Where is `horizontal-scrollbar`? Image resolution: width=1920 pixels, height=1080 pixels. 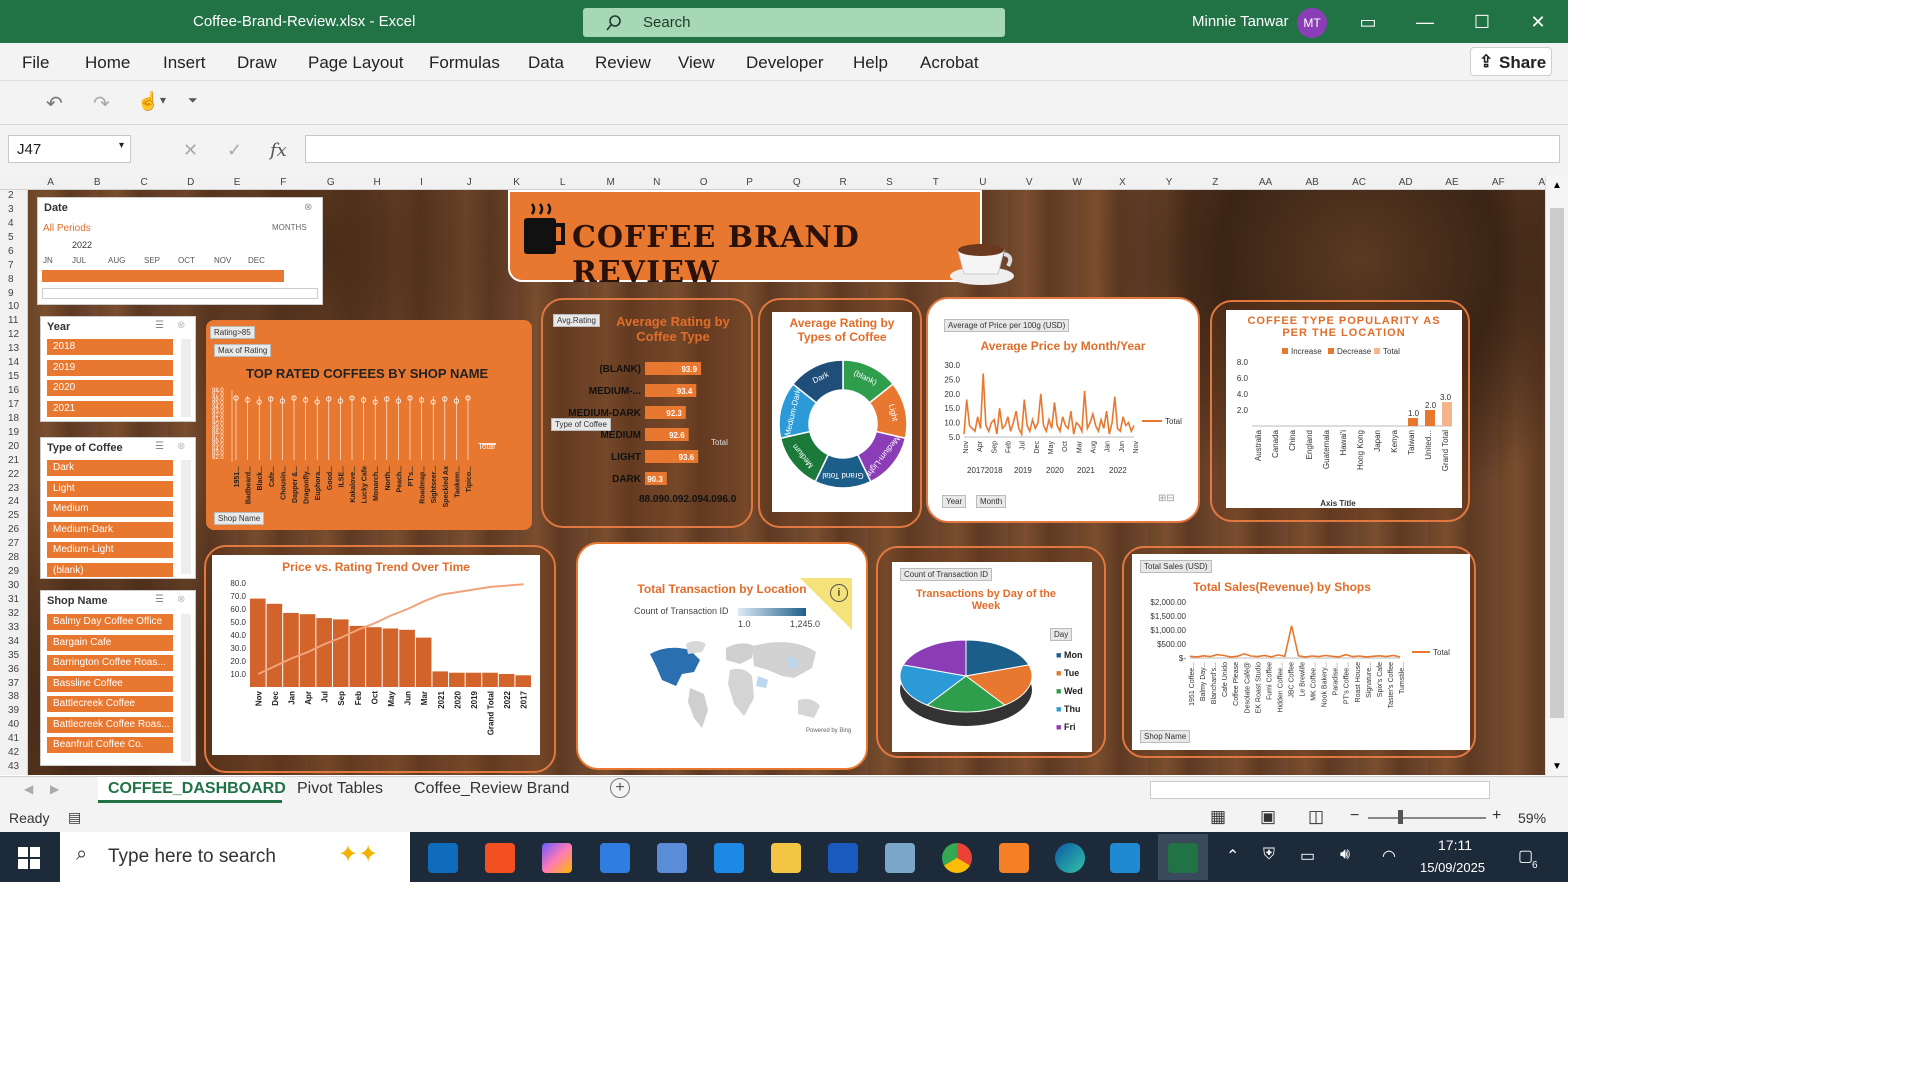
horizontal-scrollbar is located at coordinates (1320, 790).